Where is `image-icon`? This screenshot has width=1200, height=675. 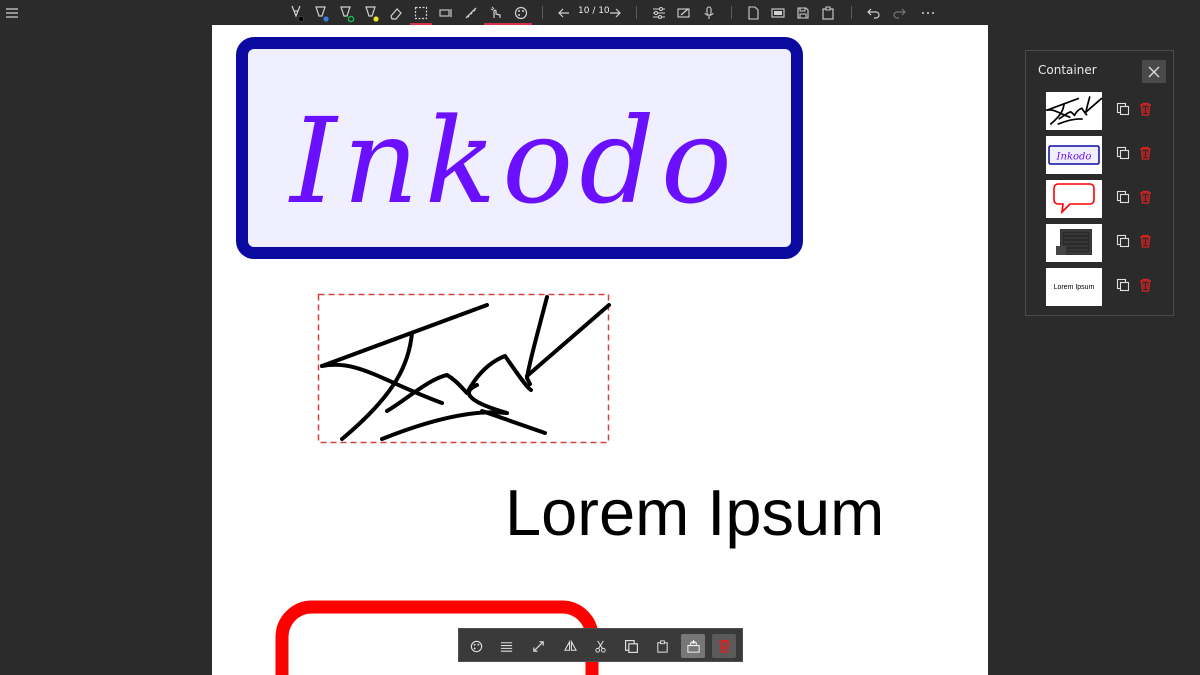
image-icon is located at coordinates (778, 12).